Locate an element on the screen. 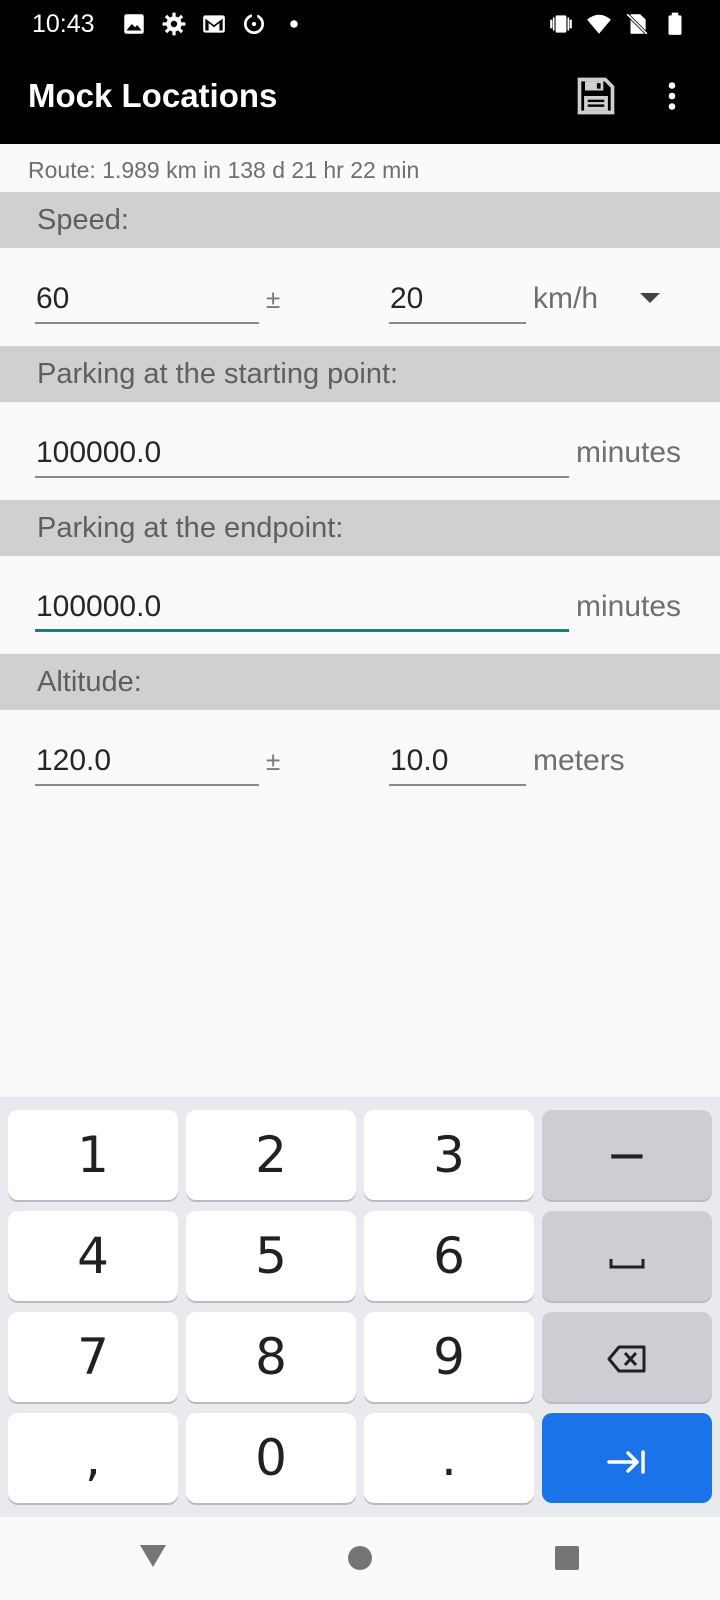 The width and height of the screenshot is (720, 1600). key-space is located at coordinates (627, 1256).